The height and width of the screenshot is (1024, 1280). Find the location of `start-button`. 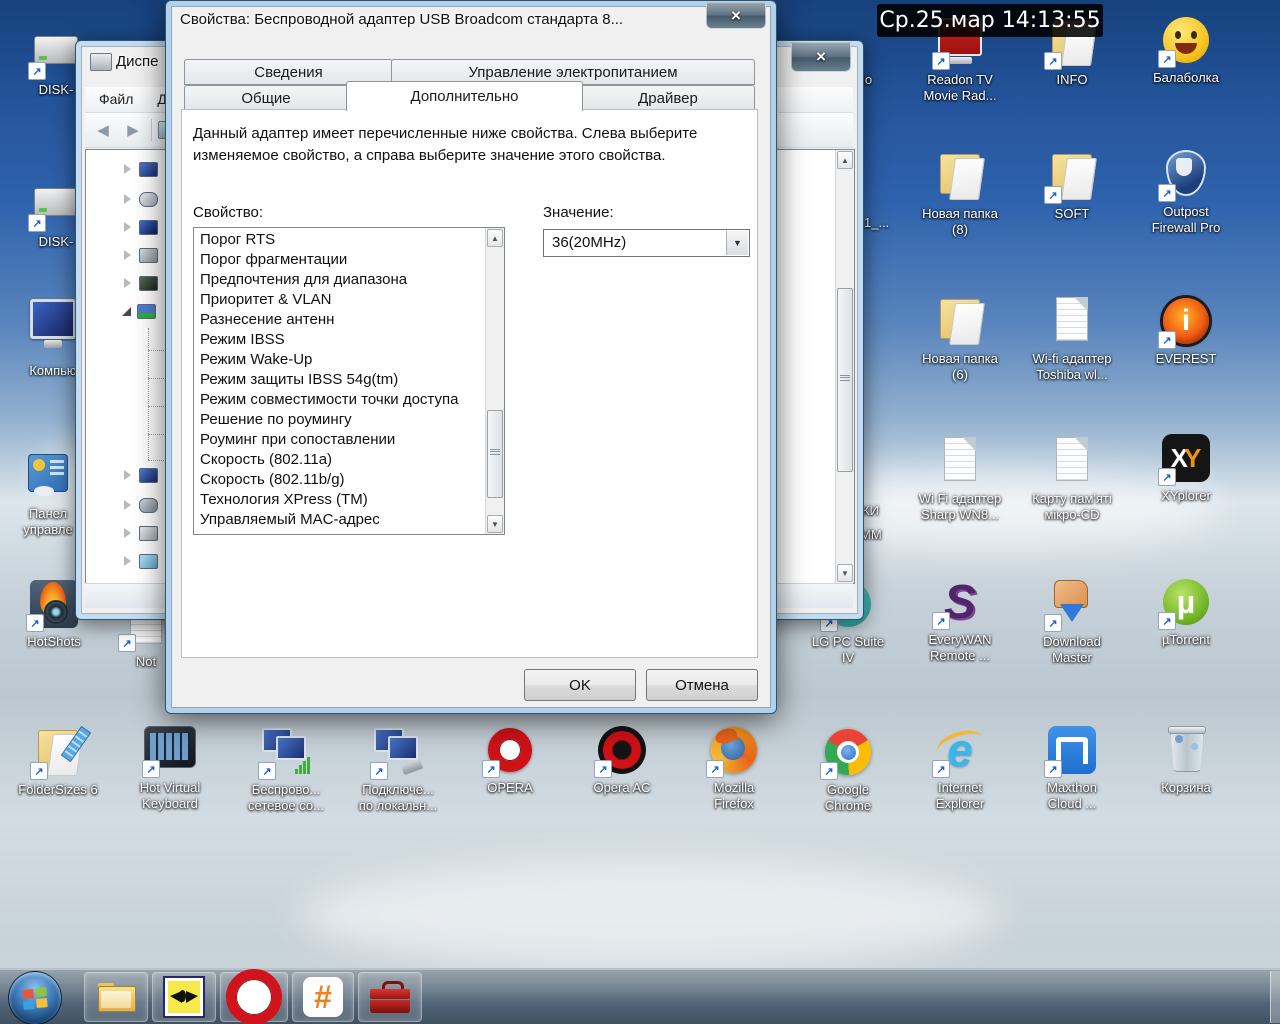

start-button is located at coordinates (35, 997).